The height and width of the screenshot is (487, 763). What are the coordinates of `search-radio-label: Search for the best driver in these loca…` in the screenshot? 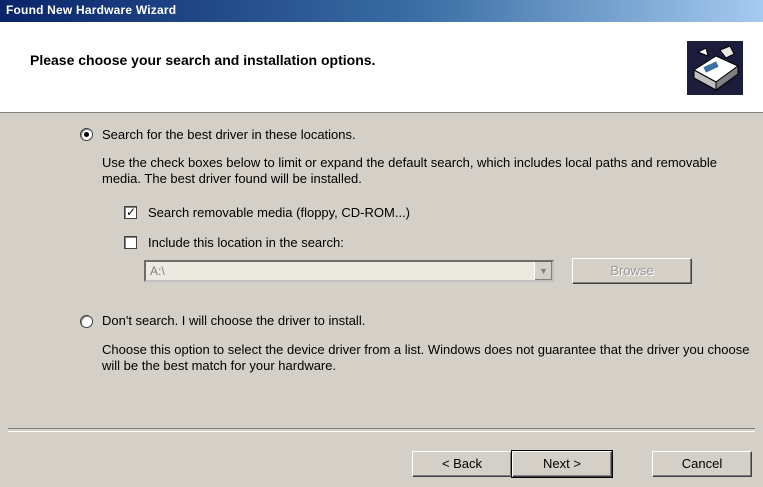 It's located at (229, 134).